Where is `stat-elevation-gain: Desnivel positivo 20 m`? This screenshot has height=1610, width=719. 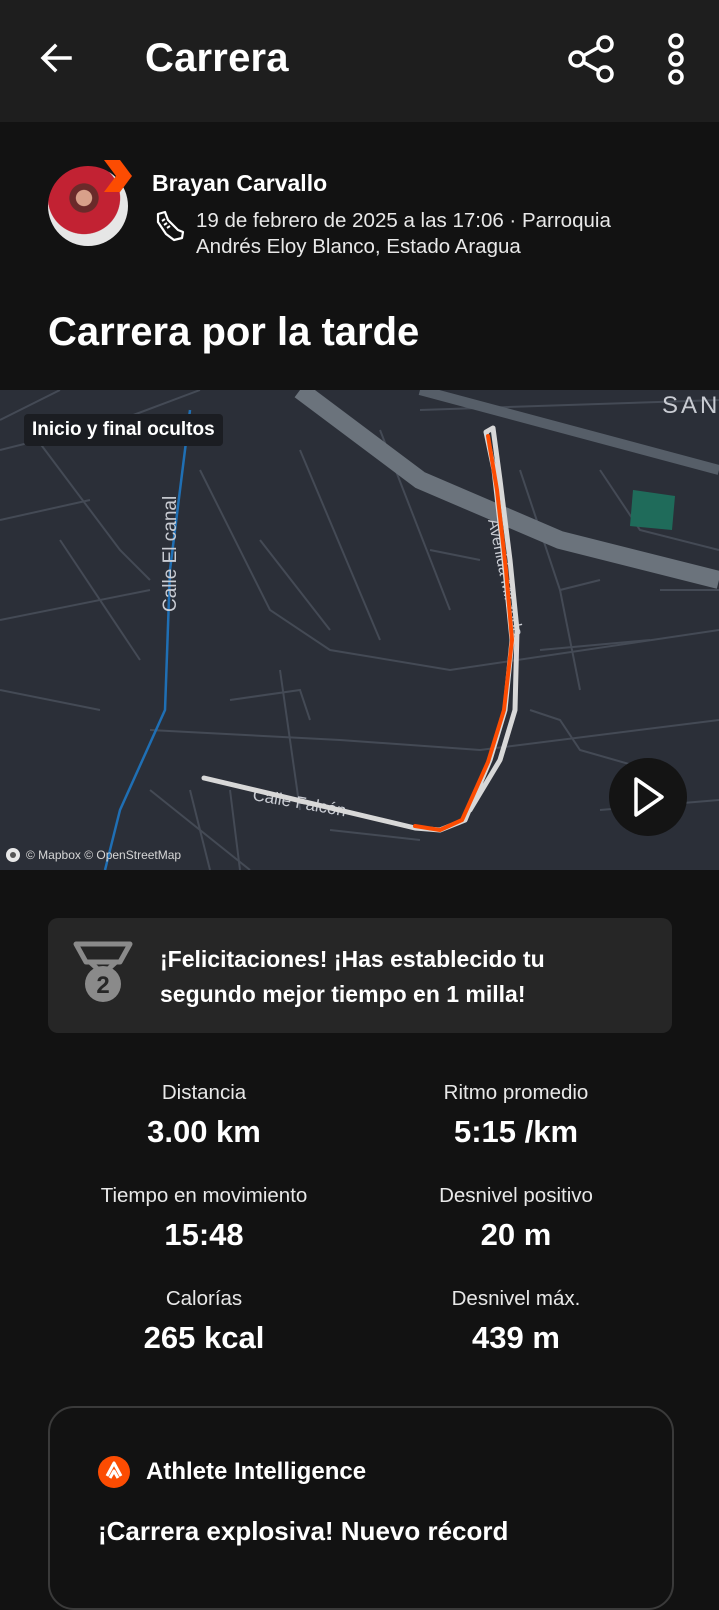 stat-elevation-gain: Desnivel positivo 20 m is located at coordinates (516, 1218).